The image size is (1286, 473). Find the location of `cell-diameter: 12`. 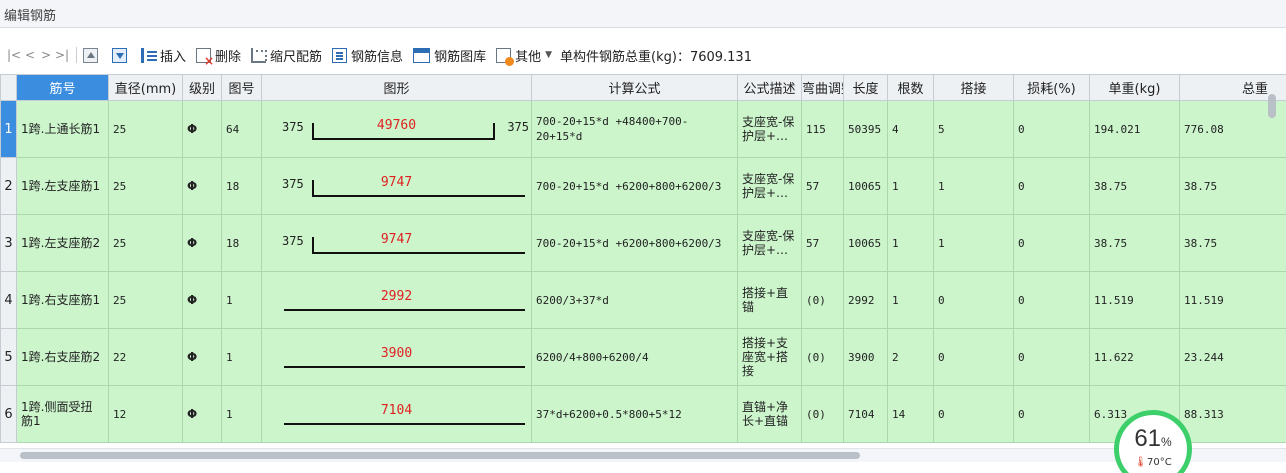

cell-diameter: 12 is located at coordinates (145, 414).